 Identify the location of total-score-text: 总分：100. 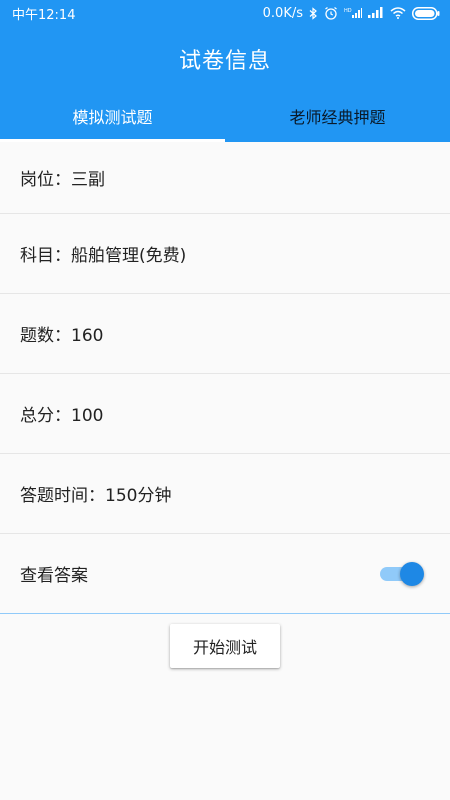
(62, 416).